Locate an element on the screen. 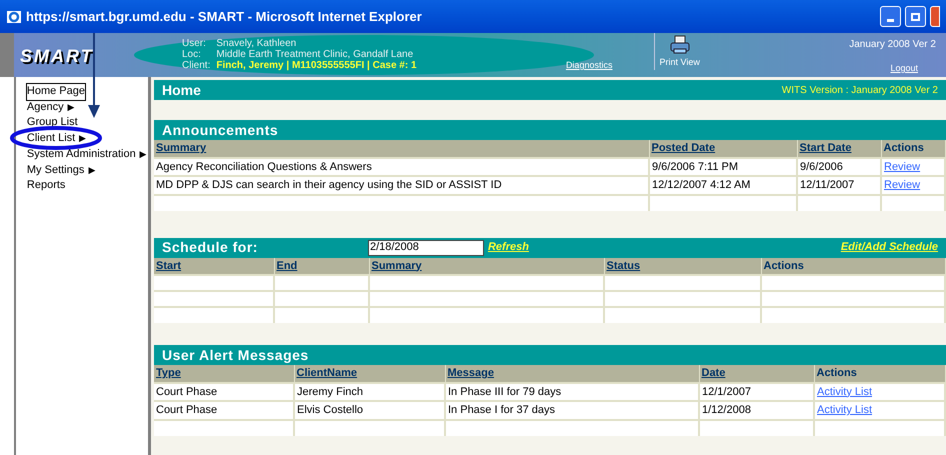 This screenshot has width=946, height=455. edit-schedule-link: Edit/Add Schedule is located at coordinates (889, 247).